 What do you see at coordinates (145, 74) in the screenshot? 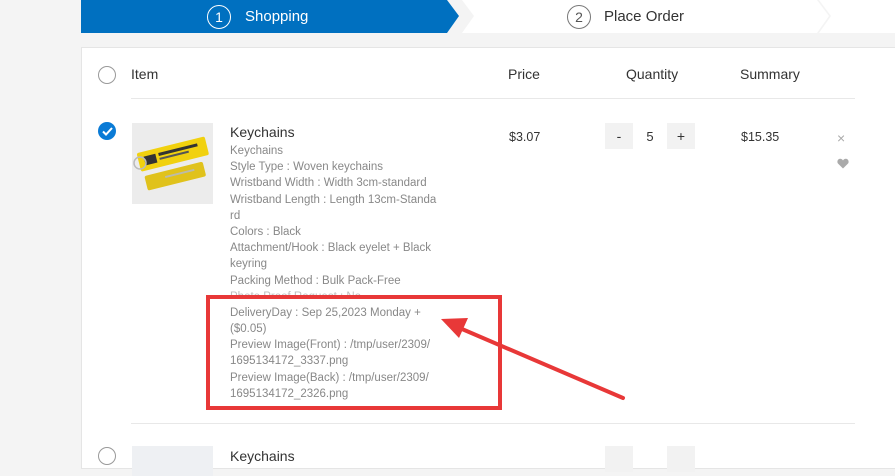
I see `header-item: Item` at bounding box center [145, 74].